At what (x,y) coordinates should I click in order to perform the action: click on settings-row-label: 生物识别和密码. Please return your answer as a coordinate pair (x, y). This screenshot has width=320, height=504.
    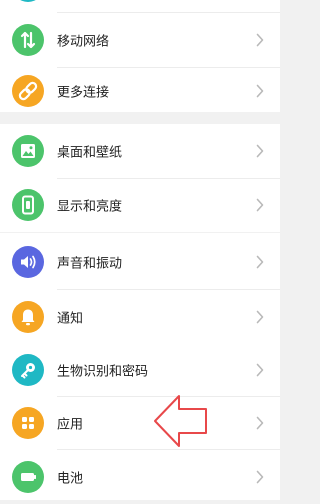
    Looking at the image, I should click on (103, 372).